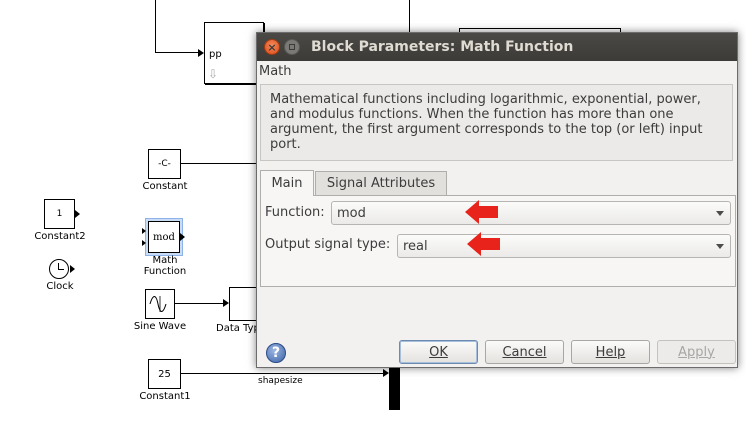 The height and width of the screenshot is (425, 746). Describe the element at coordinates (381, 183) in the screenshot. I see `tab-signal-attributes: Signal Attributes` at that location.